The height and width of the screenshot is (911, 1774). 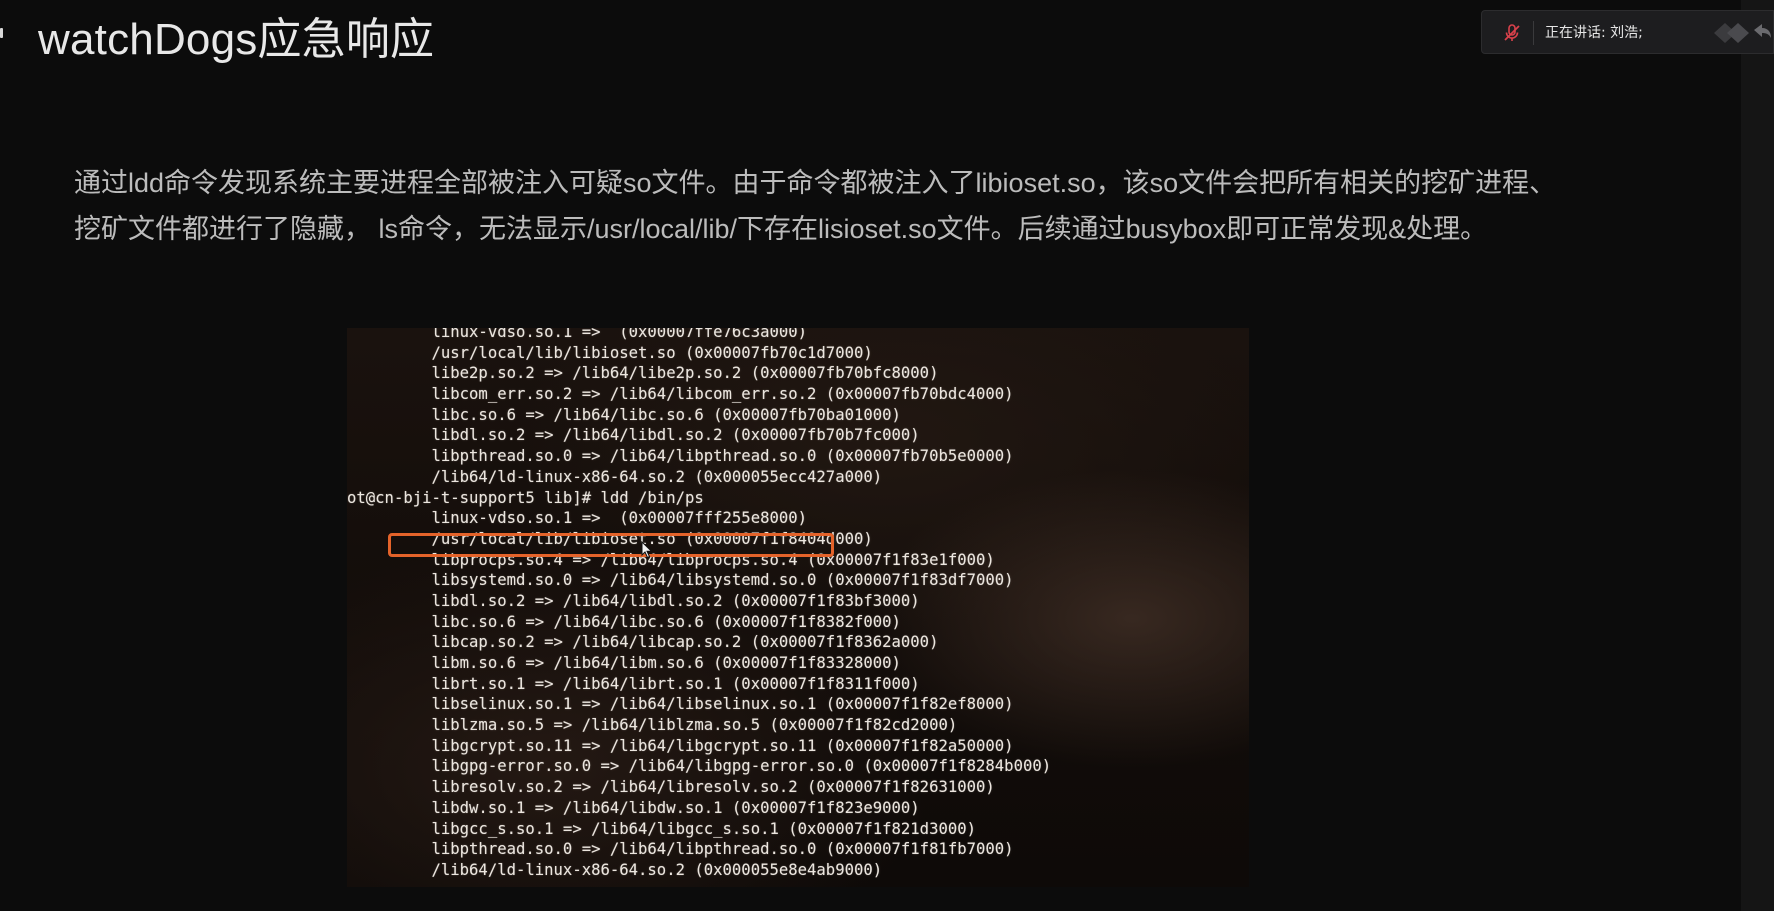 I want to click on right-edge-panel, so click(x=1757, y=455).